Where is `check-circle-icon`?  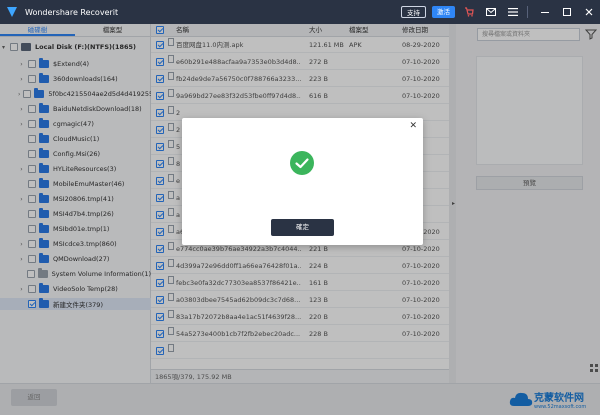
check-circle-icon is located at coordinates (302, 163).